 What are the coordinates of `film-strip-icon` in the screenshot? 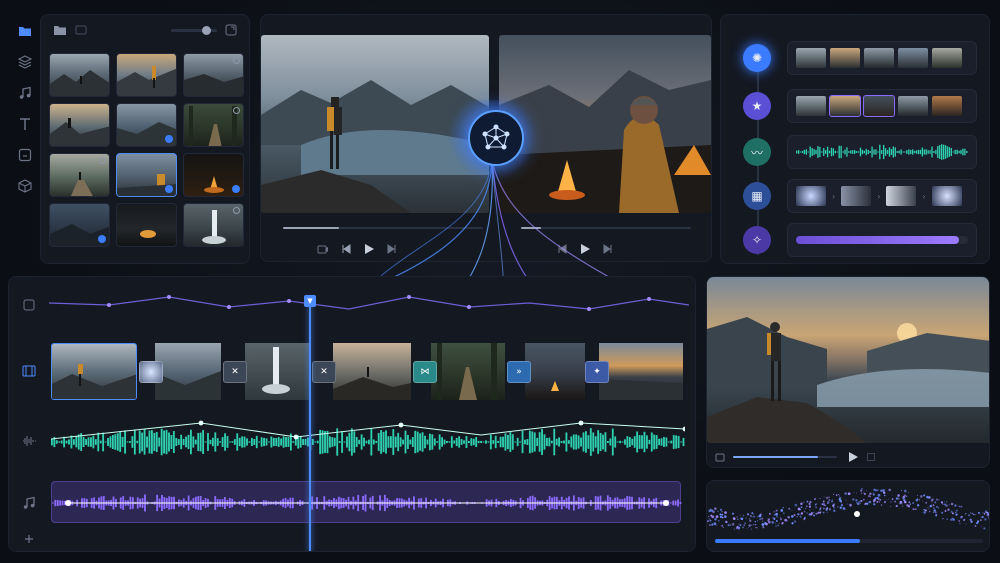 It's located at (29, 371).